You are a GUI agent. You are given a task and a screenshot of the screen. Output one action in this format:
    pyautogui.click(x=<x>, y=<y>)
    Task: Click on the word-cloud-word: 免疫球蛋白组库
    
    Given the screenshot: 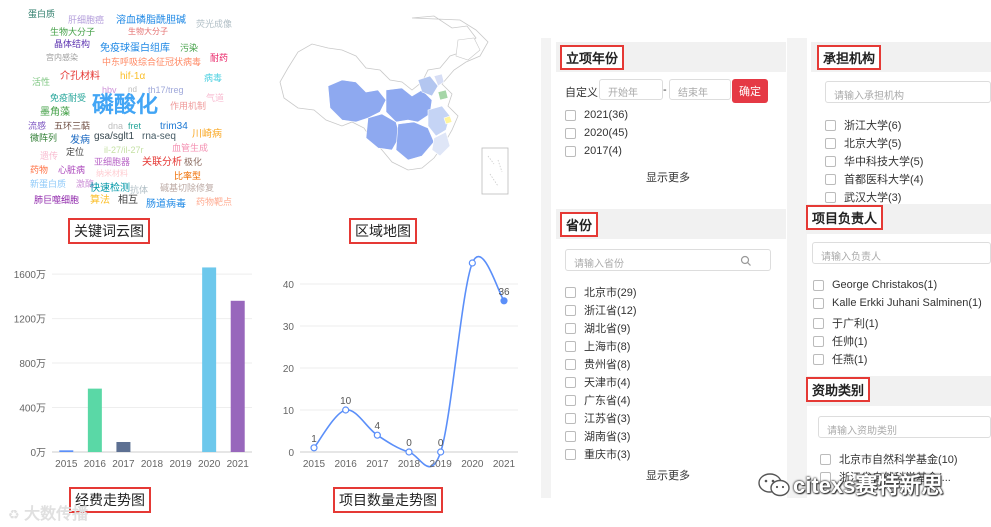 What is the action you would take?
    pyautogui.click(x=135, y=49)
    